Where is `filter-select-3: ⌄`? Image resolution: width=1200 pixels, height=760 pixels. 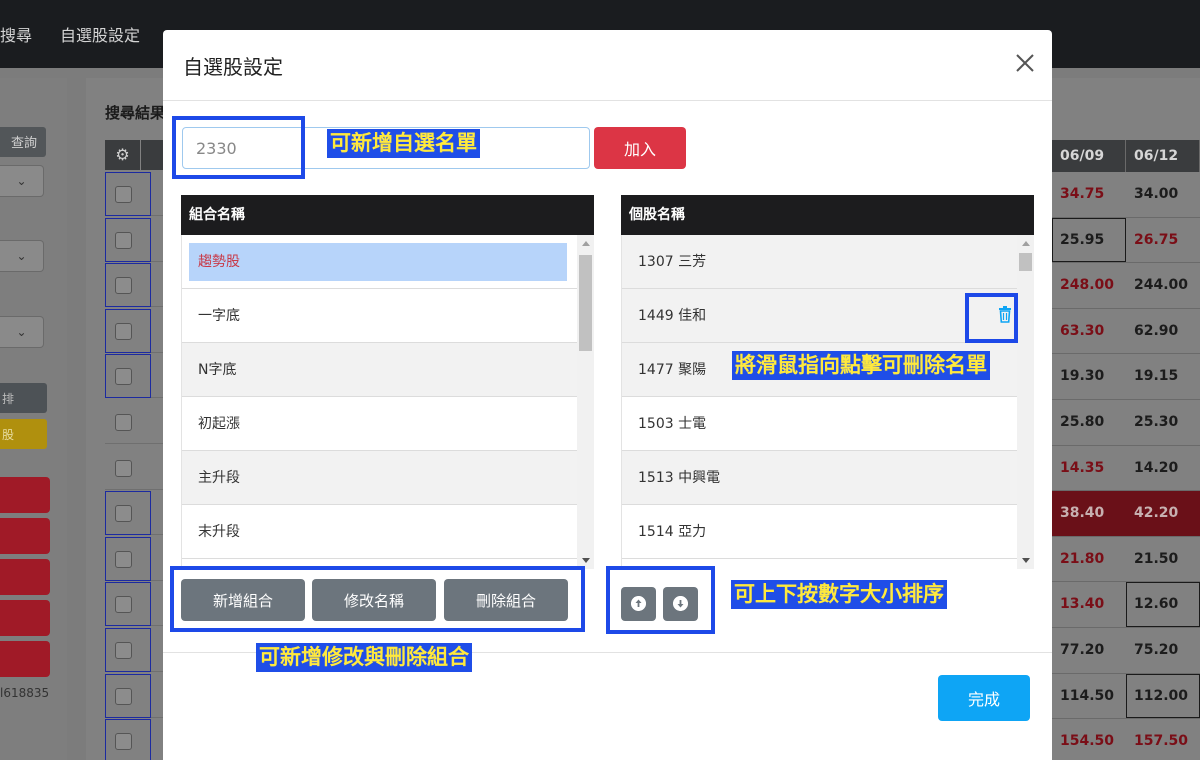
filter-select-3: ⌄ is located at coordinates (22, 332).